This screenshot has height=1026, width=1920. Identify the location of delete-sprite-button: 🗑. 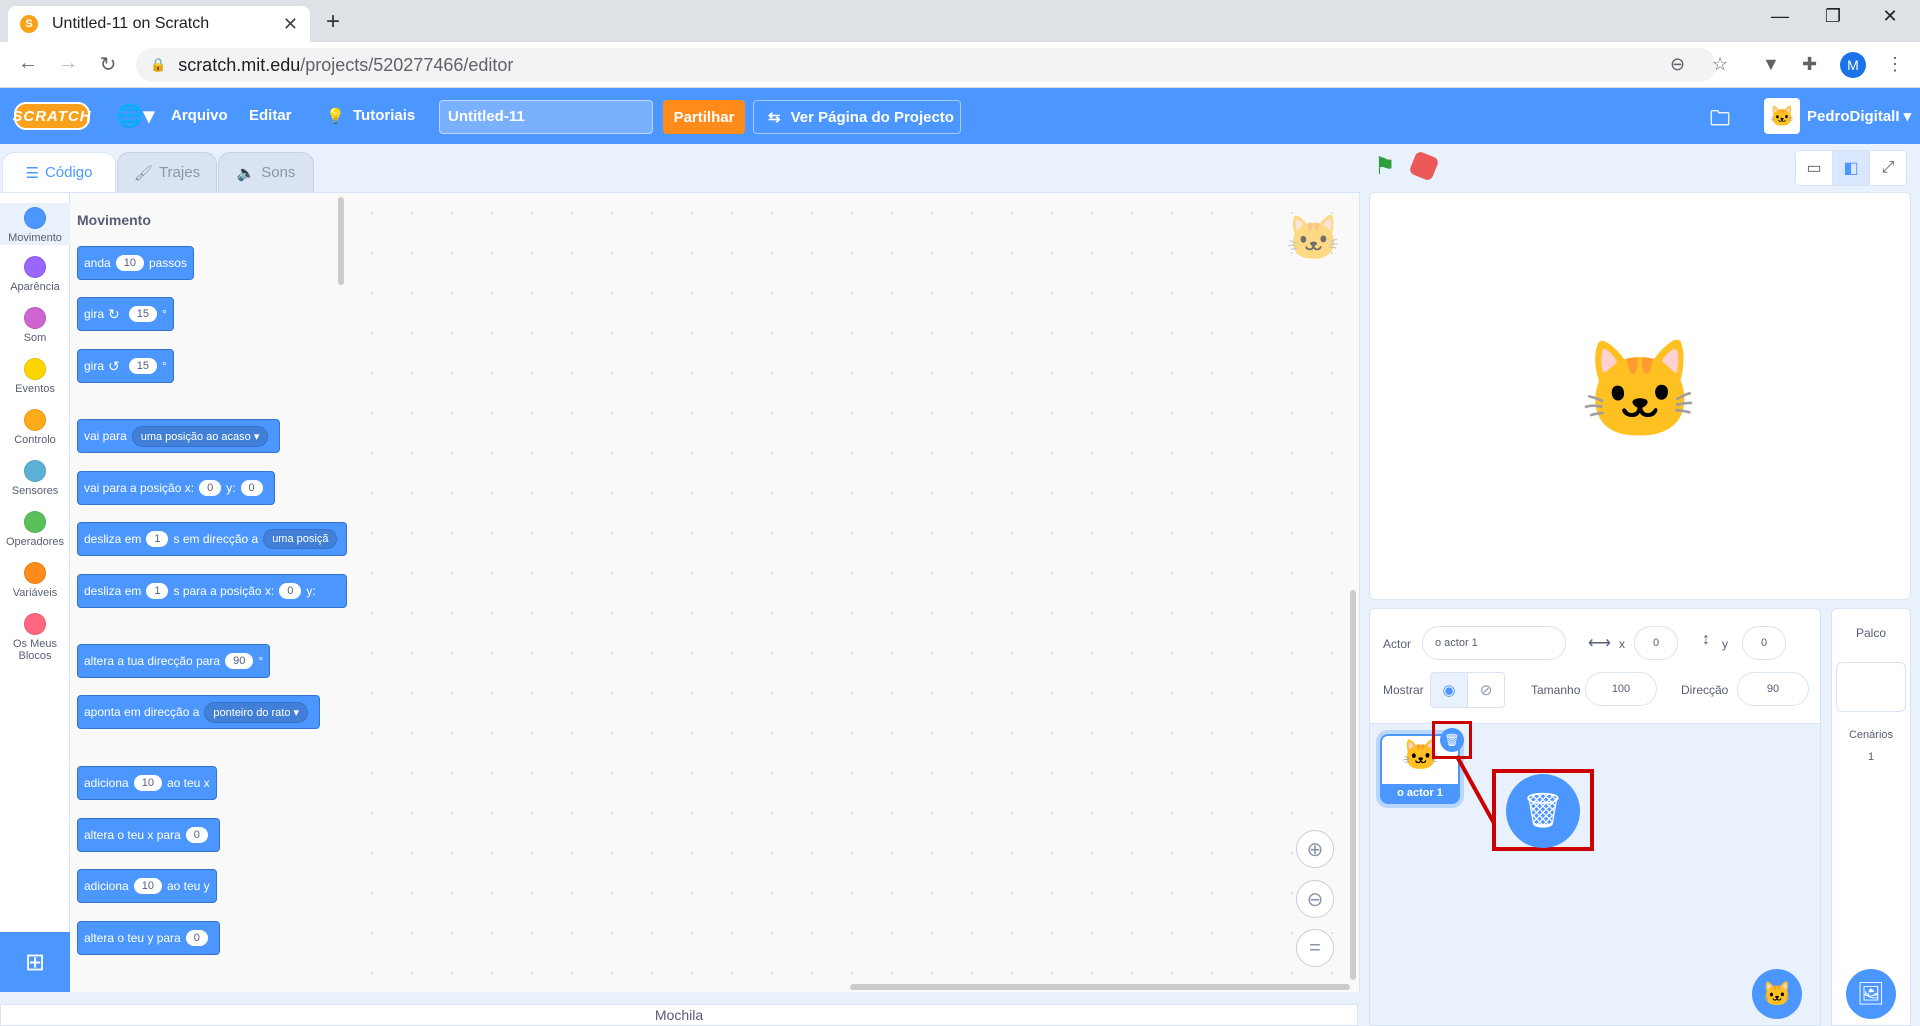
(1452, 740).